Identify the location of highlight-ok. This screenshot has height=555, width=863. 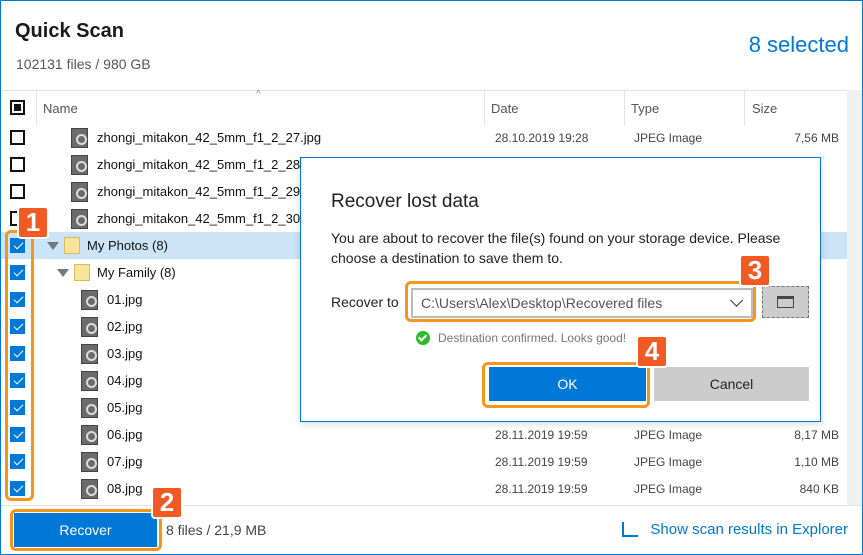
(566, 385).